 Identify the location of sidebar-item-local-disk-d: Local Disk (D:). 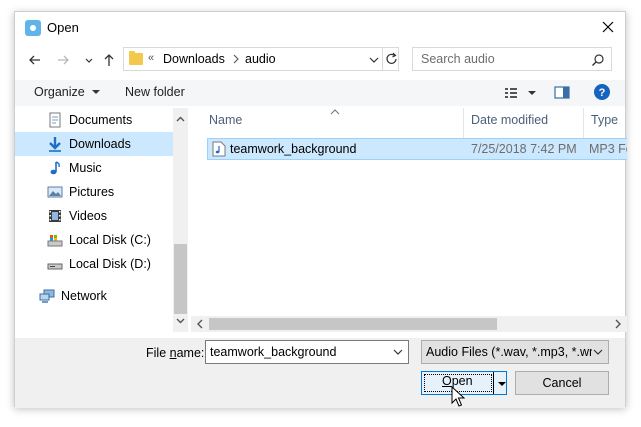
(94, 264).